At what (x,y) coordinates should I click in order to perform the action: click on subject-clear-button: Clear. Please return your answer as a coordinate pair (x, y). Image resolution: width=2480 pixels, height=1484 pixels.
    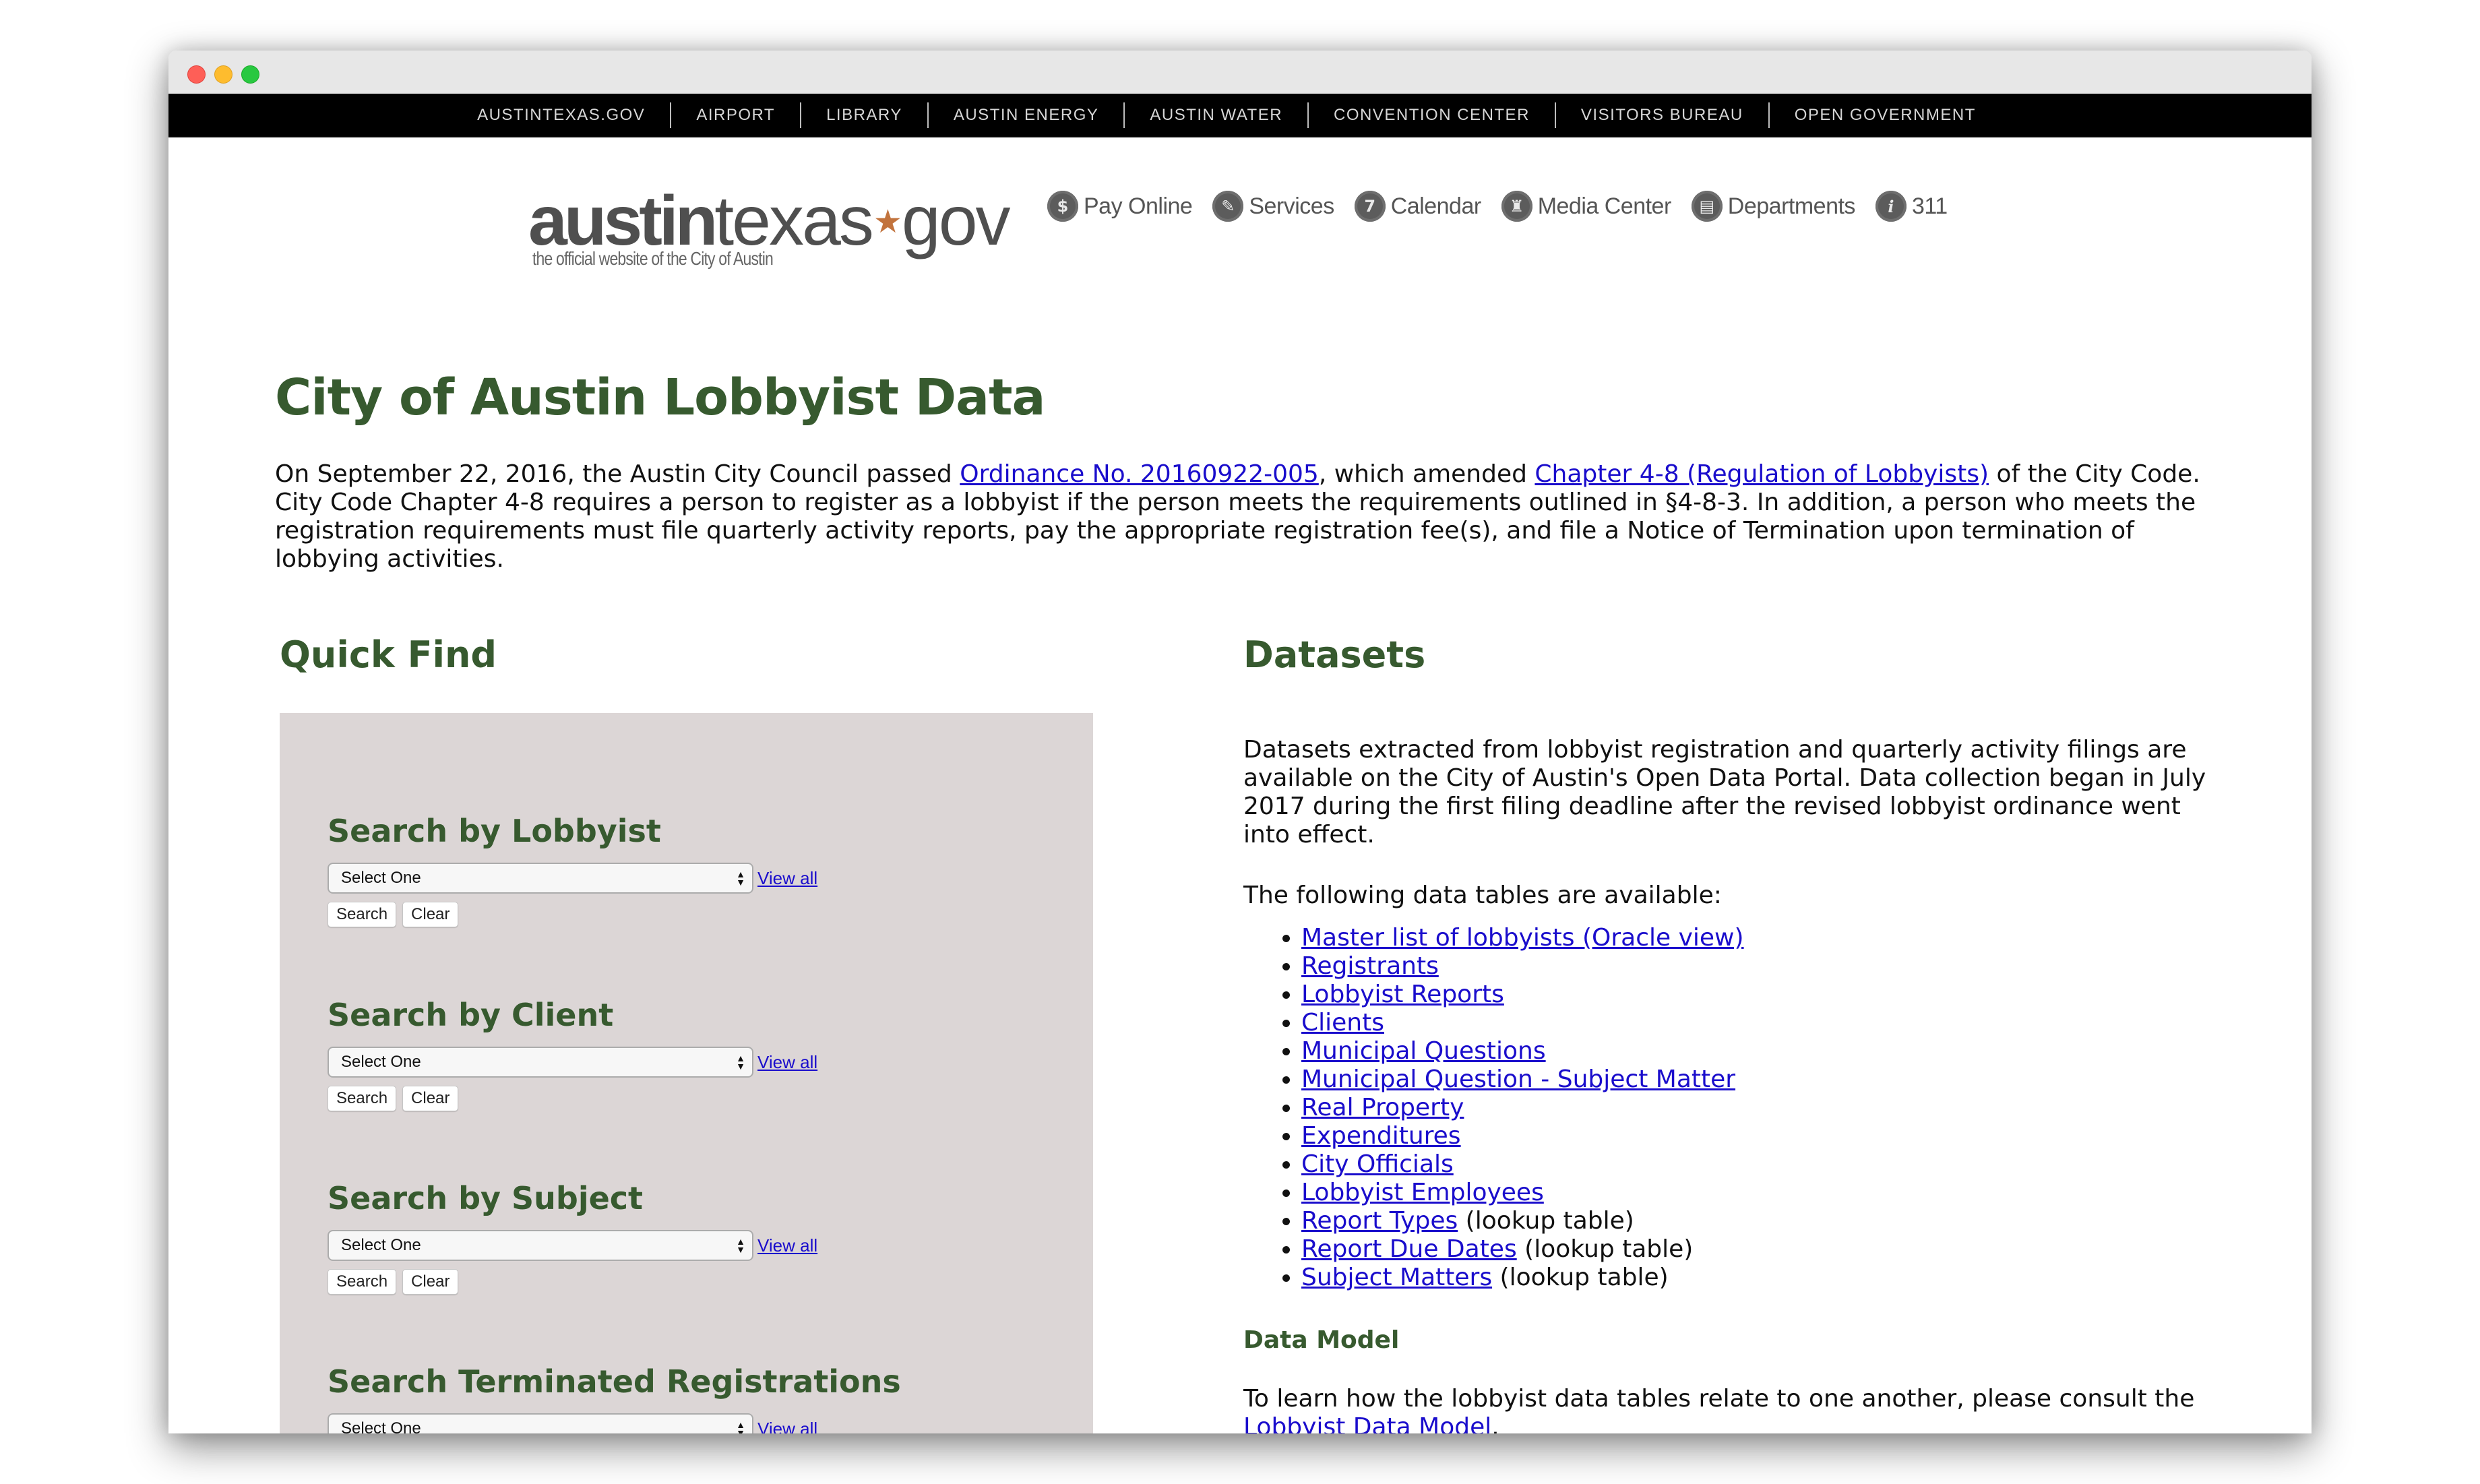
    Looking at the image, I should click on (431, 1282).